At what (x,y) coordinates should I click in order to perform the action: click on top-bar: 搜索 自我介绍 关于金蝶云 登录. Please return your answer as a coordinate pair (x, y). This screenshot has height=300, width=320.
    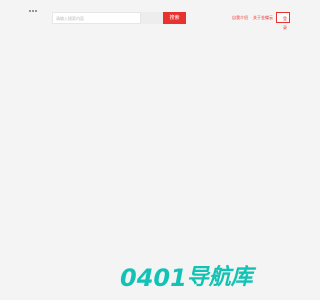
    Looking at the image, I should click on (150, 19).